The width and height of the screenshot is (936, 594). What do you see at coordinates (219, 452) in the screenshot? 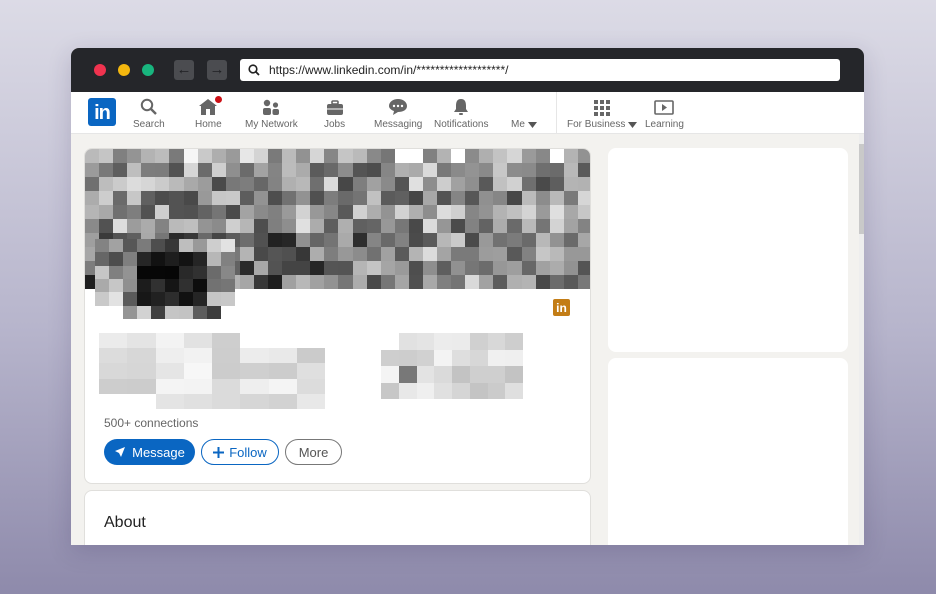
I see `plus-icon` at bounding box center [219, 452].